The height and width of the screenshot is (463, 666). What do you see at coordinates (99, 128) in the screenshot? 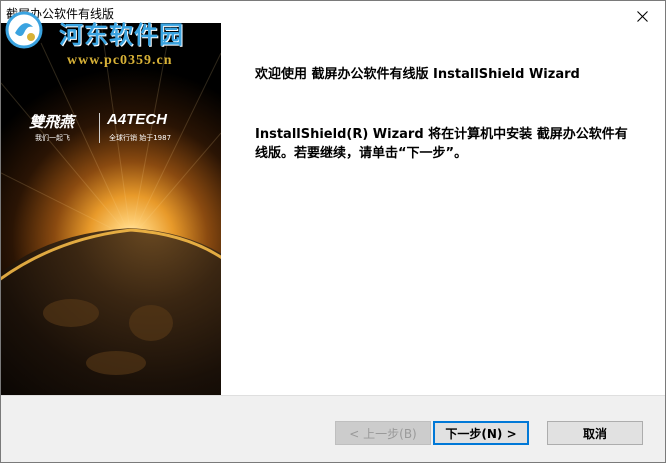
I see `brand-divider` at bounding box center [99, 128].